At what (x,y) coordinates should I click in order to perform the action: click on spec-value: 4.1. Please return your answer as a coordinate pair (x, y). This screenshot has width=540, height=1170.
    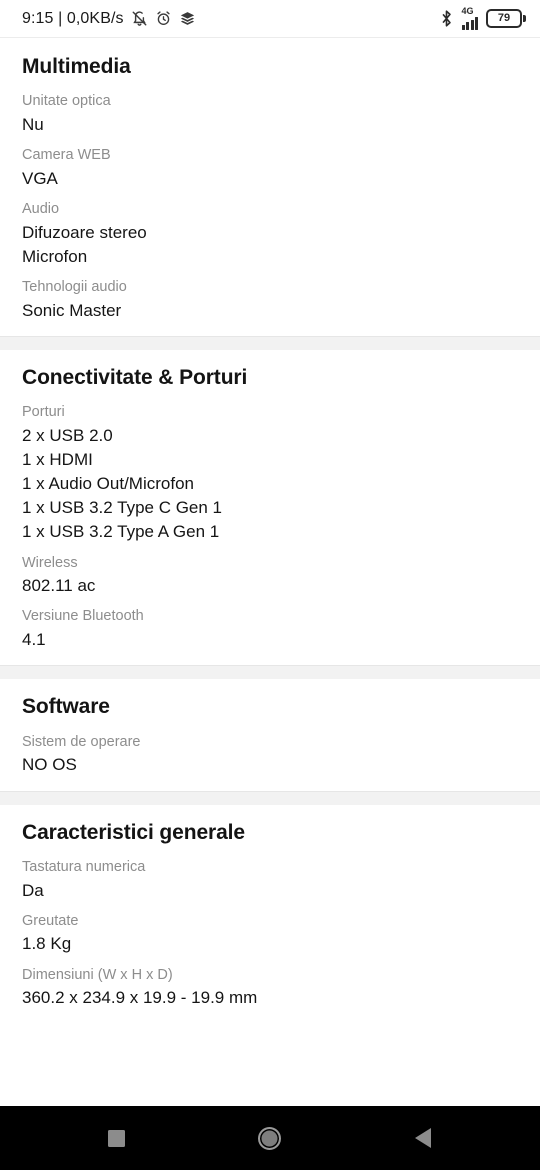
    Looking at the image, I should click on (34, 640).